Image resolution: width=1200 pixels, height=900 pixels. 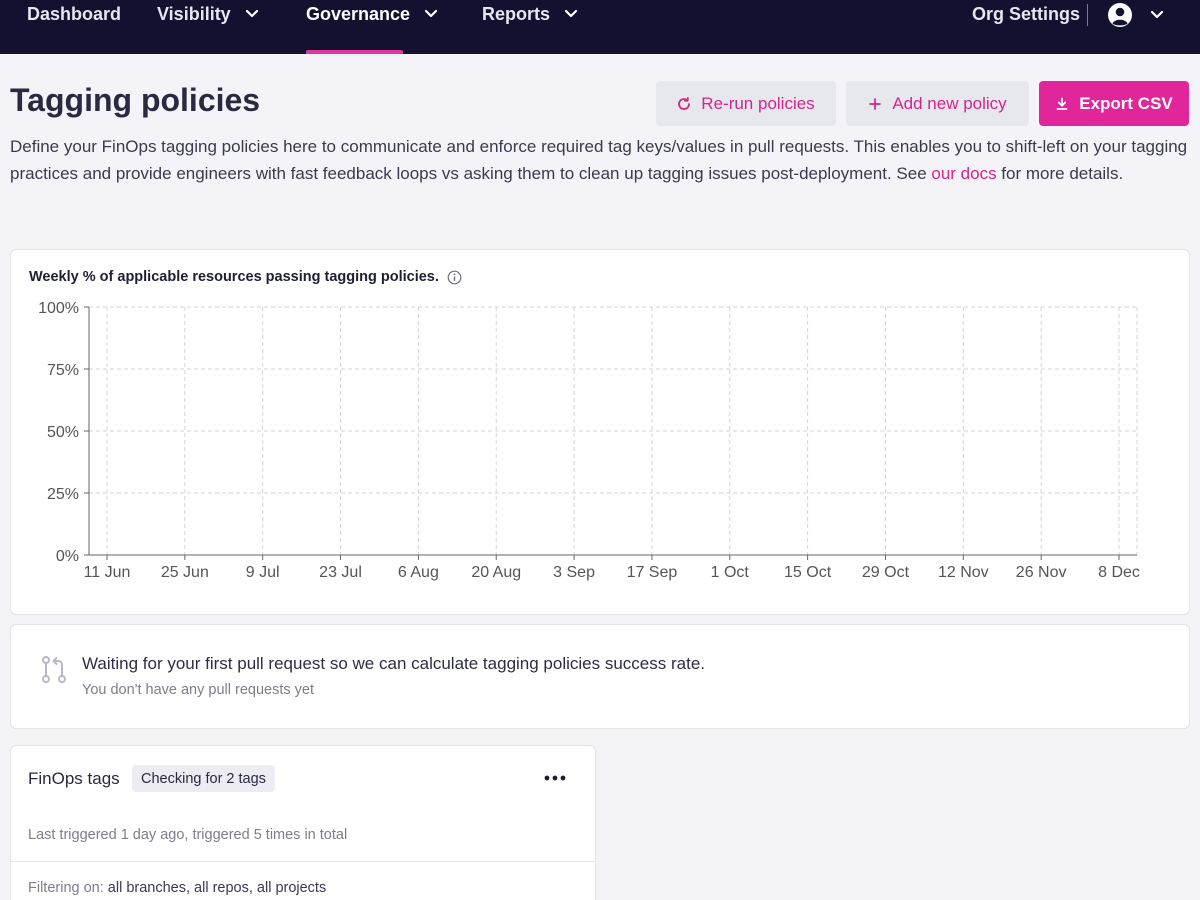 I want to click on x-tick-label: 11 Jun, so click(x=107, y=572).